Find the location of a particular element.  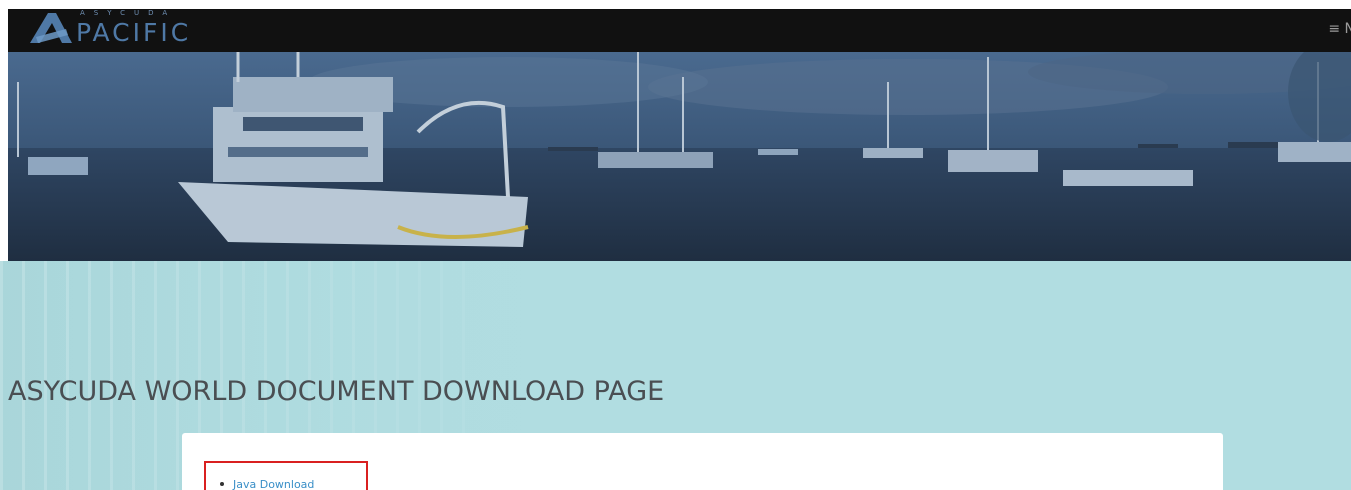

site-logo: ASYCUDA PACIFIC is located at coordinates (136, 30).